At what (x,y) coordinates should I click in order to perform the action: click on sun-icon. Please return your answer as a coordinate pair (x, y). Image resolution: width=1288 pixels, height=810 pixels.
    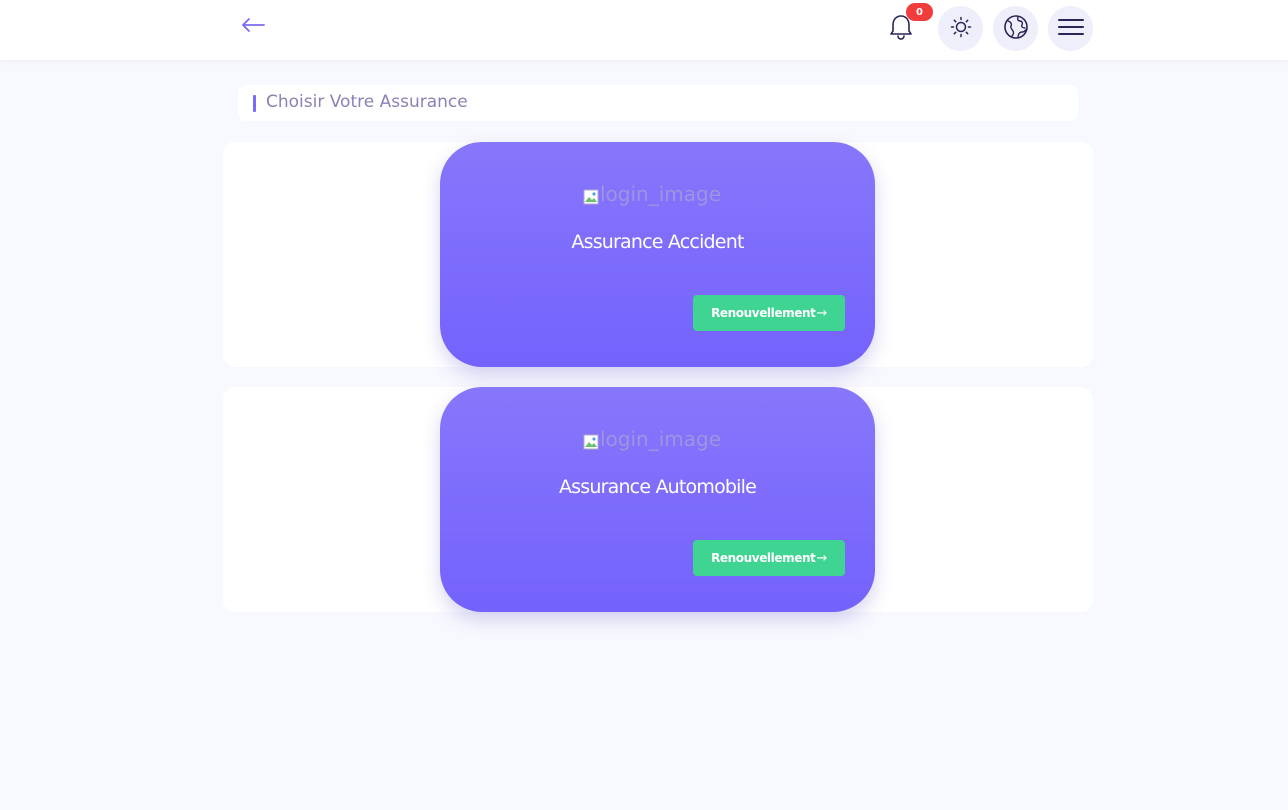
    Looking at the image, I should click on (961, 29).